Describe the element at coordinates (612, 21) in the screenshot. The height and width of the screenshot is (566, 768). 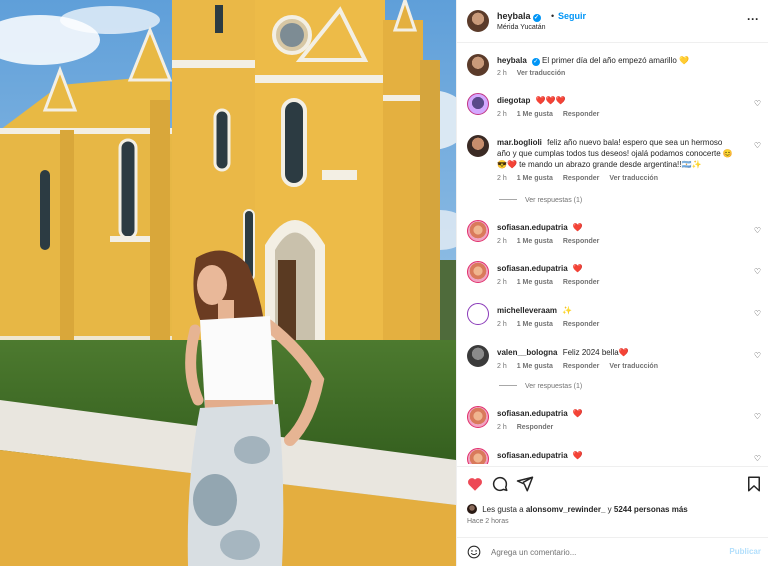
I see `post-header: heybala ✓ • Seguir Mérida Yucatán ···` at that location.